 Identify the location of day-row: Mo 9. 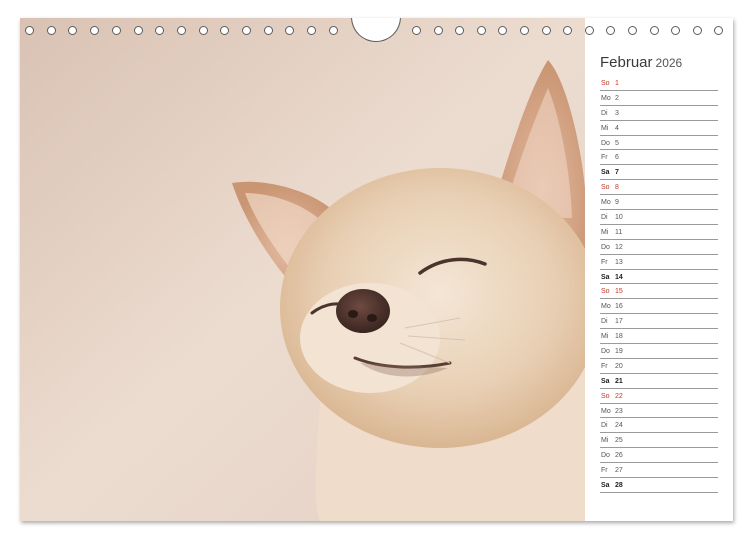
(659, 203).